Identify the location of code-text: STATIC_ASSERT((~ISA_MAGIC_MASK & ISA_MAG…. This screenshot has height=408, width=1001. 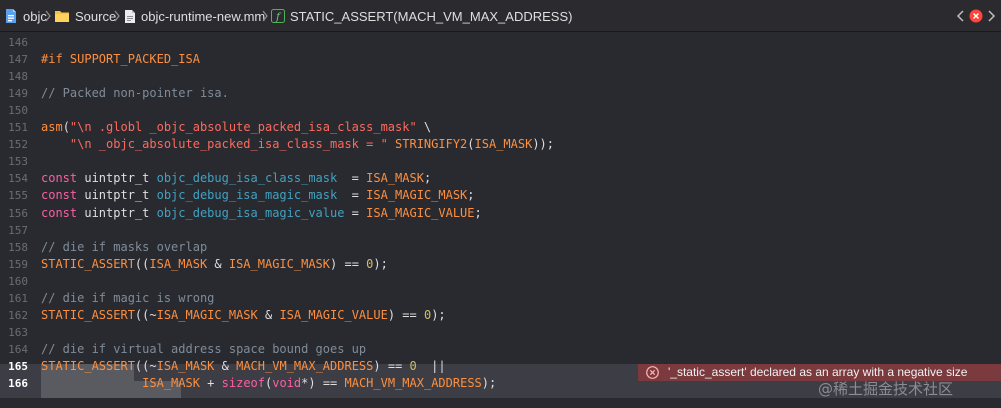
(243, 314).